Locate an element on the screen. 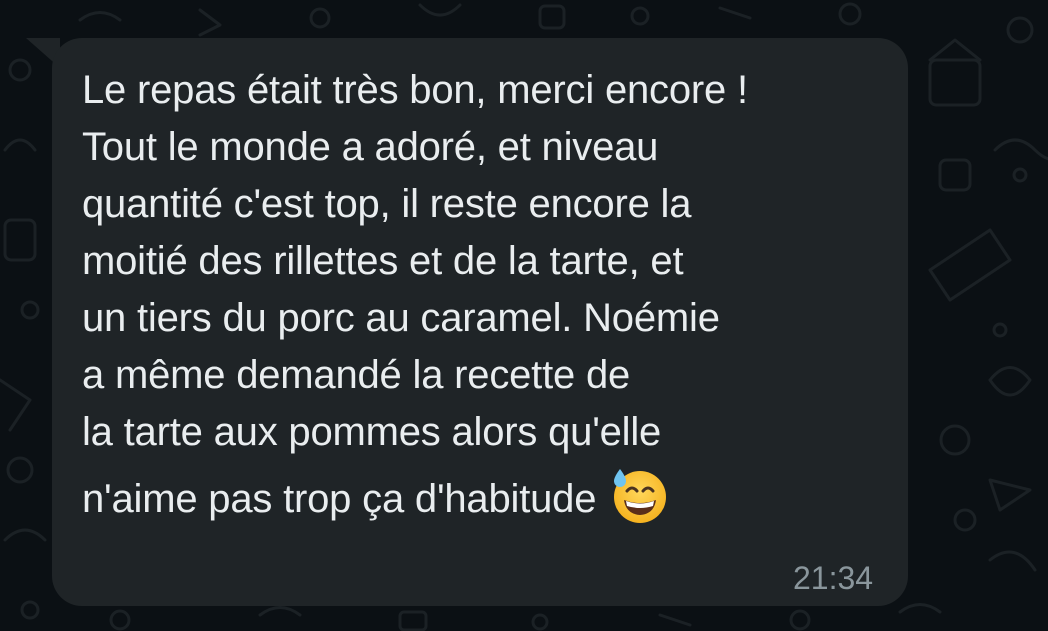  message-timestamp: 21:34 is located at coordinates (833, 578).